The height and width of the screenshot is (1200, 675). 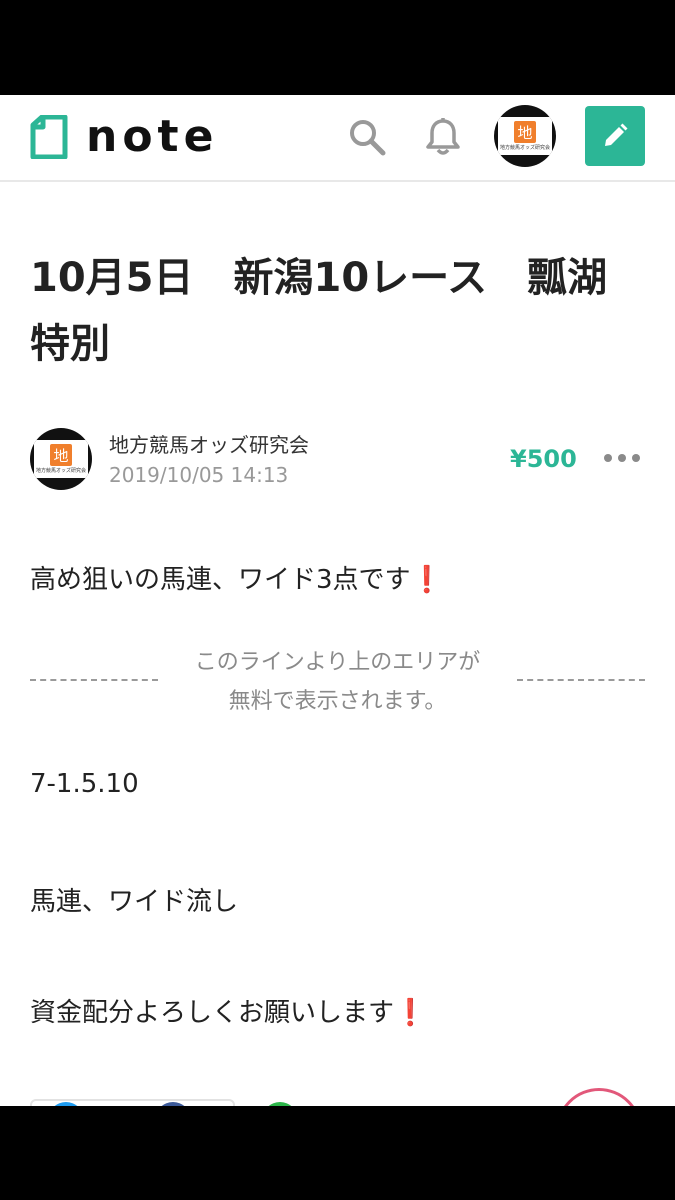 What do you see at coordinates (367, 137) in the screenshot?
I see `search-icon` at bounding box center [367, 137].